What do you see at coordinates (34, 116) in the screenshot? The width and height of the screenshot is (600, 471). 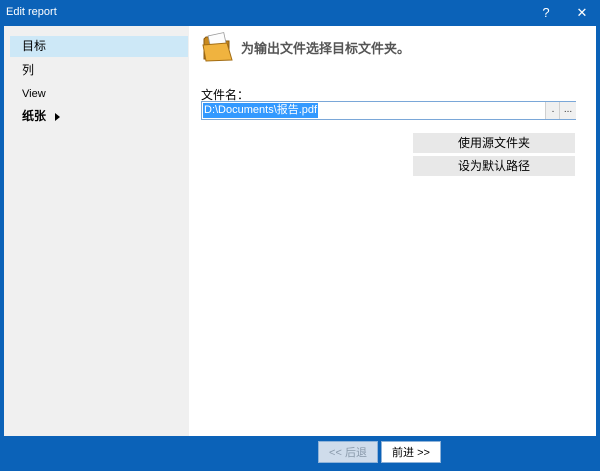 I see `sidebar-item-label: 纸张` at bounding box center [34, 116].